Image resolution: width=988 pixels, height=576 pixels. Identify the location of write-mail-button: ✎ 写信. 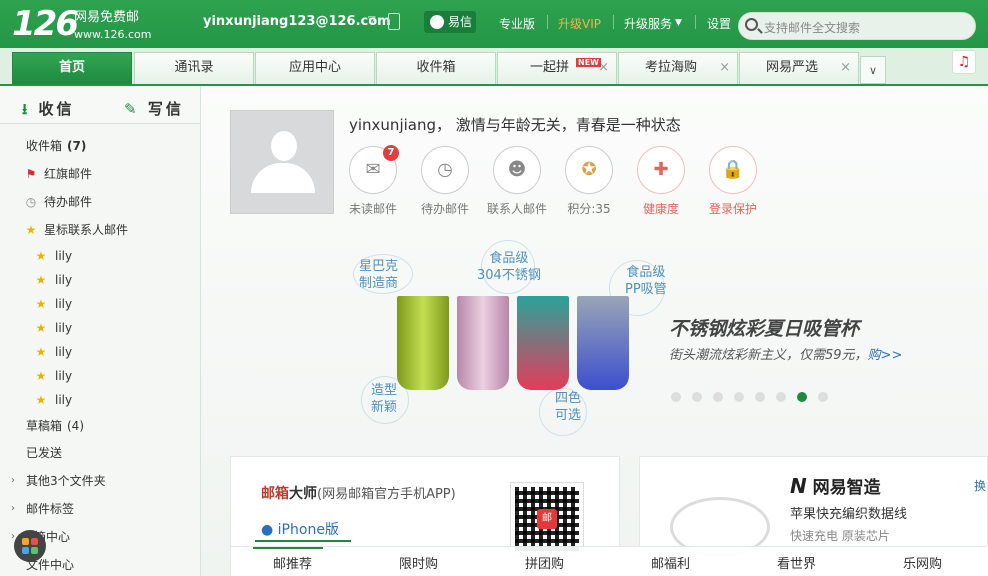
(154, 109).